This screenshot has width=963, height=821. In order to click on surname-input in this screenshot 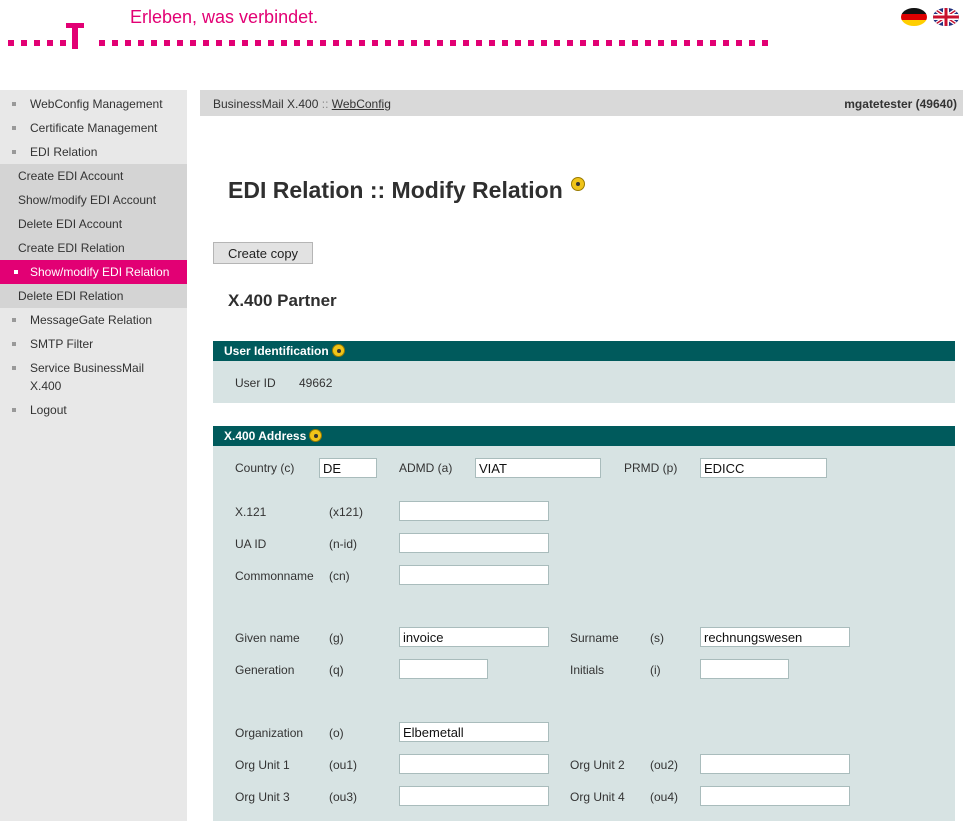, I will do `click(775, 637)`.